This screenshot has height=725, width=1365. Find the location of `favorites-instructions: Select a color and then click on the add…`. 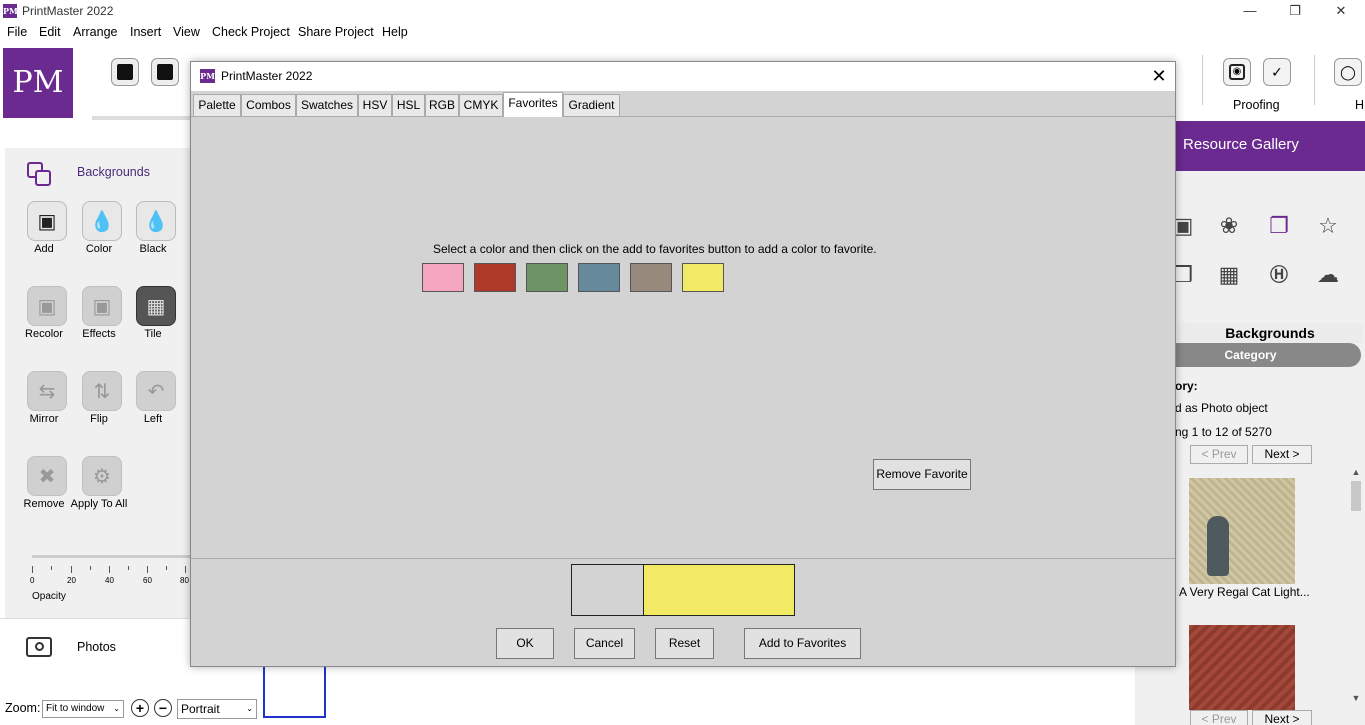

favorites-instructions: Select a color and then click on the add… is located at coordinates (655, 249).